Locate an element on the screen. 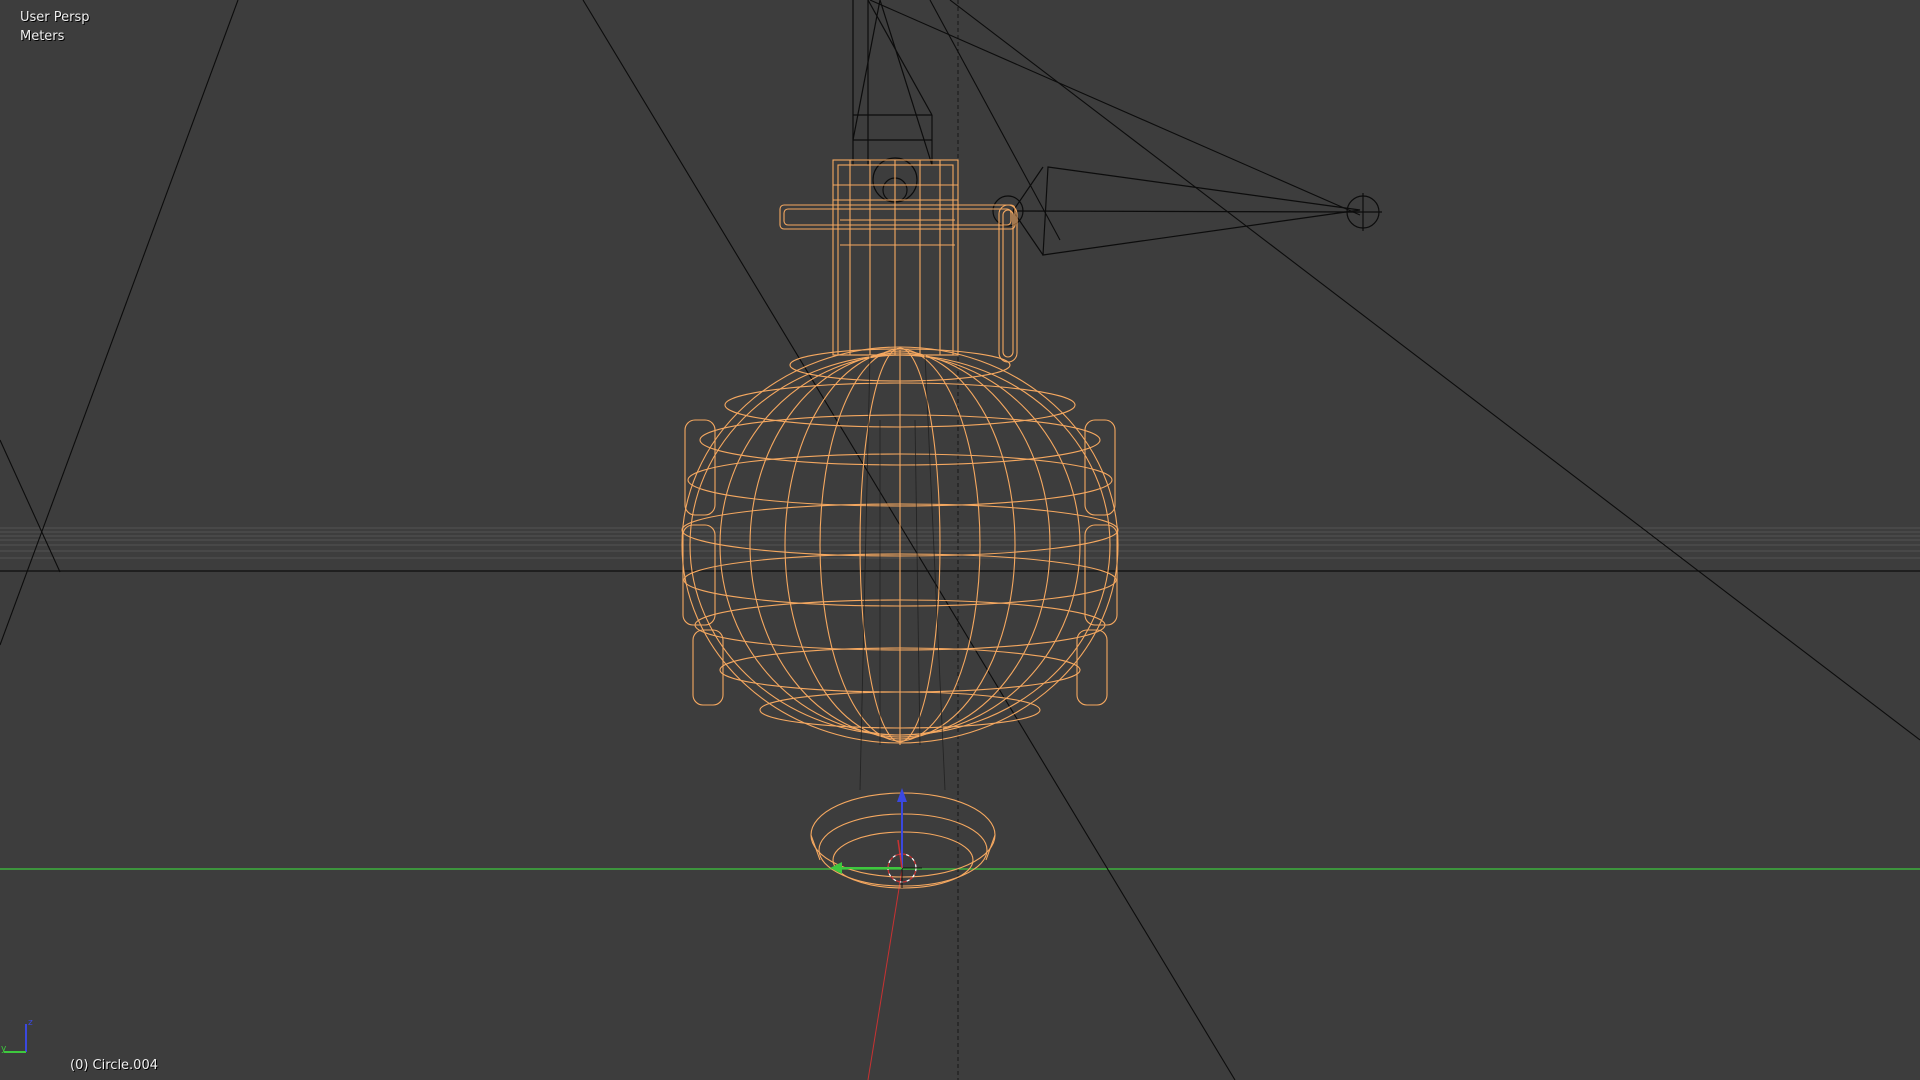  units-label: Meters is located at coordinates (42, 36).